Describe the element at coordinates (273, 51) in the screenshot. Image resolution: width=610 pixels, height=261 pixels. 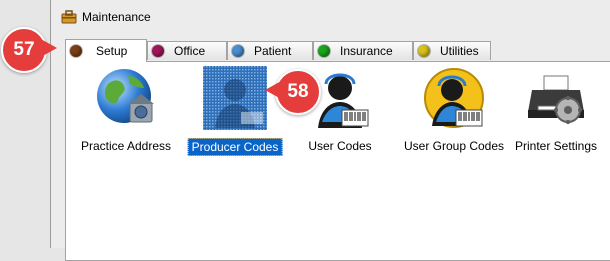
I see `tab-label: Patient` at that location.